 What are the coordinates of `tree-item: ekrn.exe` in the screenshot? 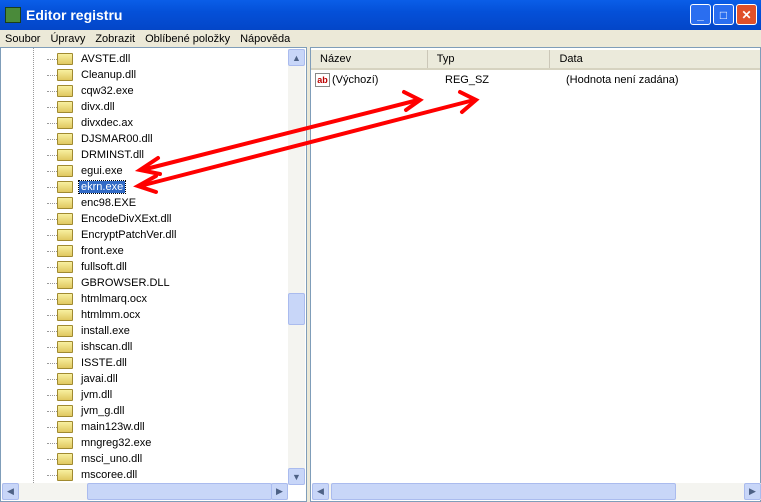 It's located at (92, 187).